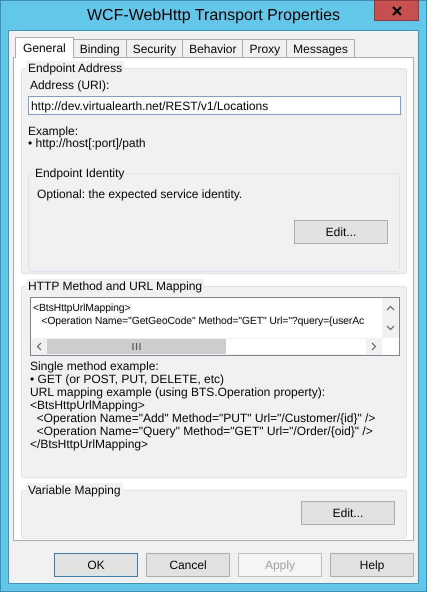 The height and width of the screenshot is (592, 427). I want to click on mapping-editor: <BtsHttpUrlMapping> <Operation Name="GetGeoCode" Method="GET" Url="?query={userAc, so click(215, 326).